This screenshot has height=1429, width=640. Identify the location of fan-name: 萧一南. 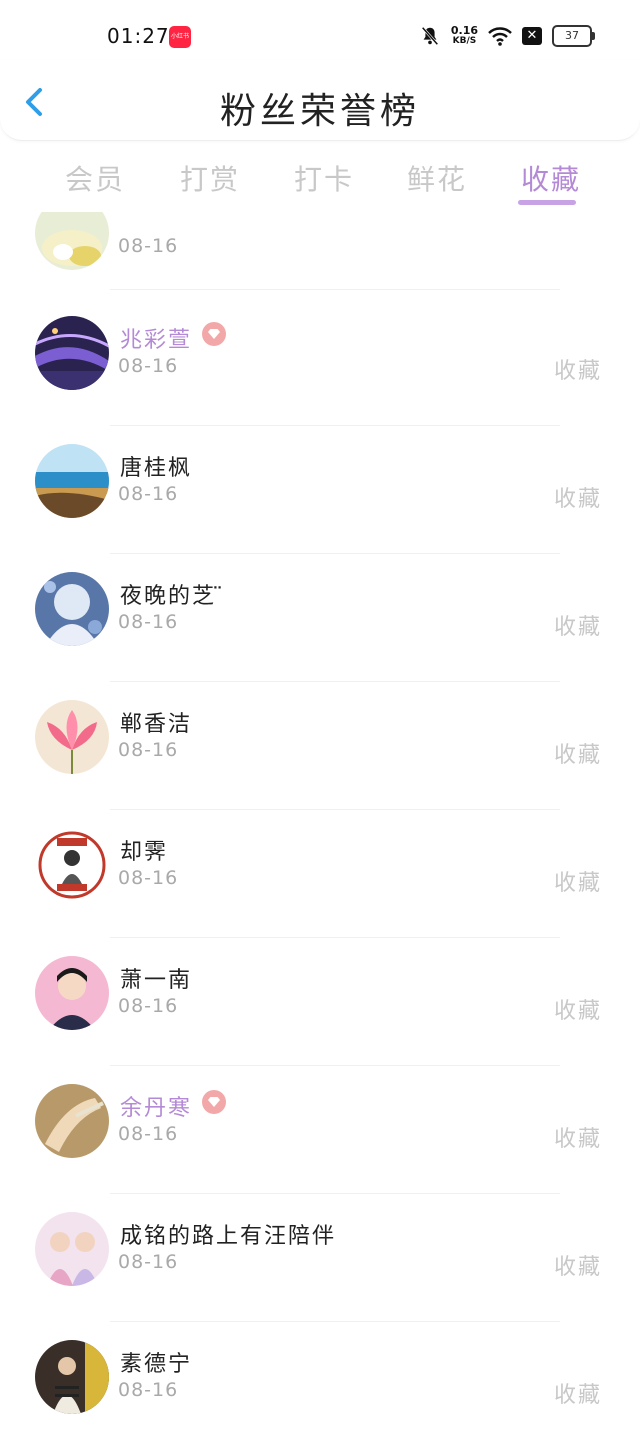
(156, 980).